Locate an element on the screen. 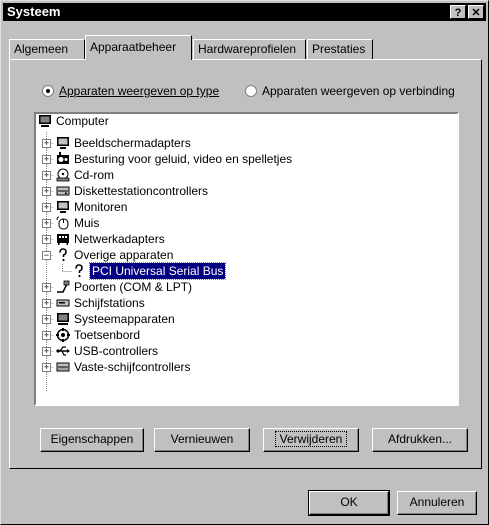 Image resolution: width=489 pixels, height=525 pixels. close-button: ✕ is located at coordinates (476, 12).